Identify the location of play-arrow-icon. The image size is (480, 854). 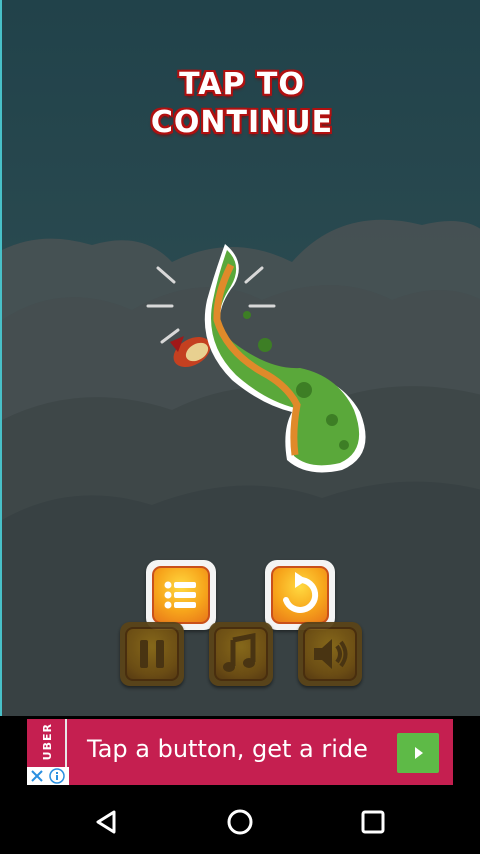
(419, 753).